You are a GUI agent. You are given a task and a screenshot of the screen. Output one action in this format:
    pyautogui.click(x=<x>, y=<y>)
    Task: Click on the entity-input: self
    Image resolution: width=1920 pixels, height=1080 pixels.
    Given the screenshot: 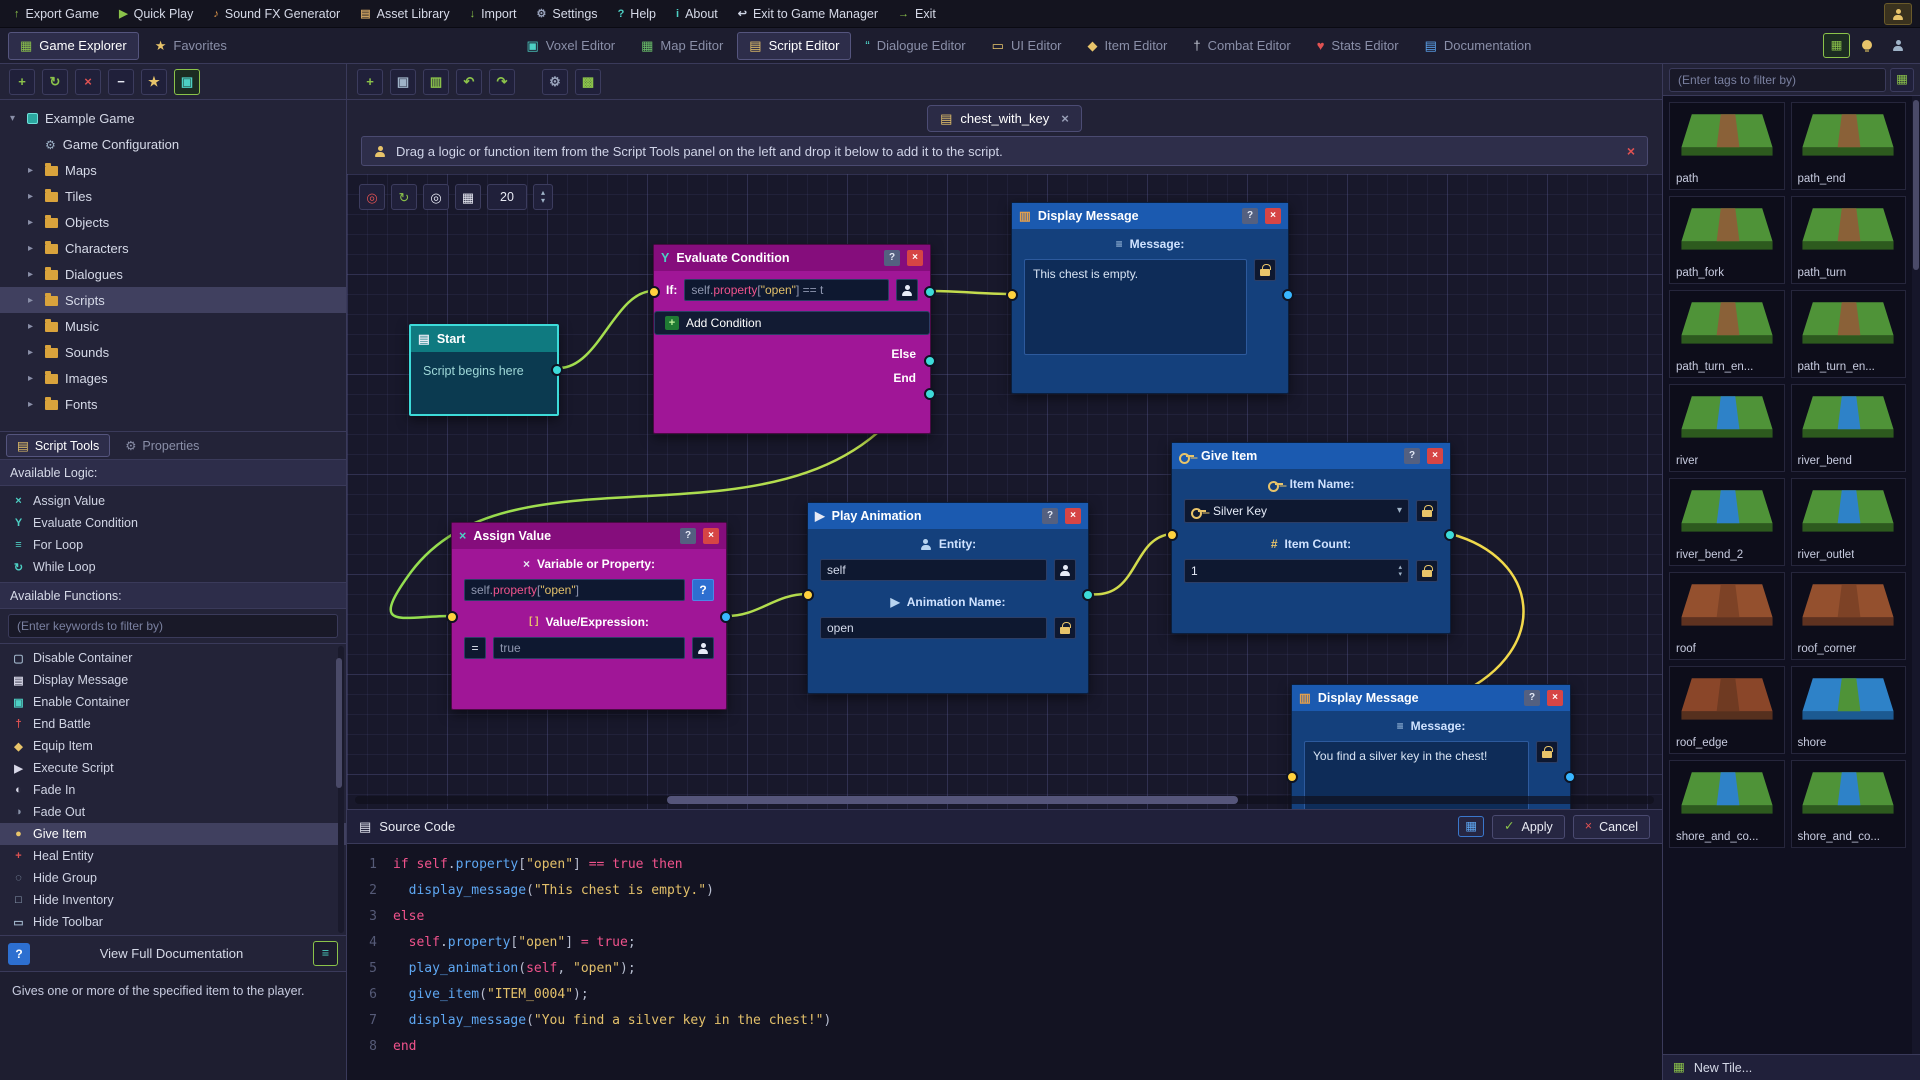 What is the action you would take?
    pyautogui.click(x=933, y=570)
    